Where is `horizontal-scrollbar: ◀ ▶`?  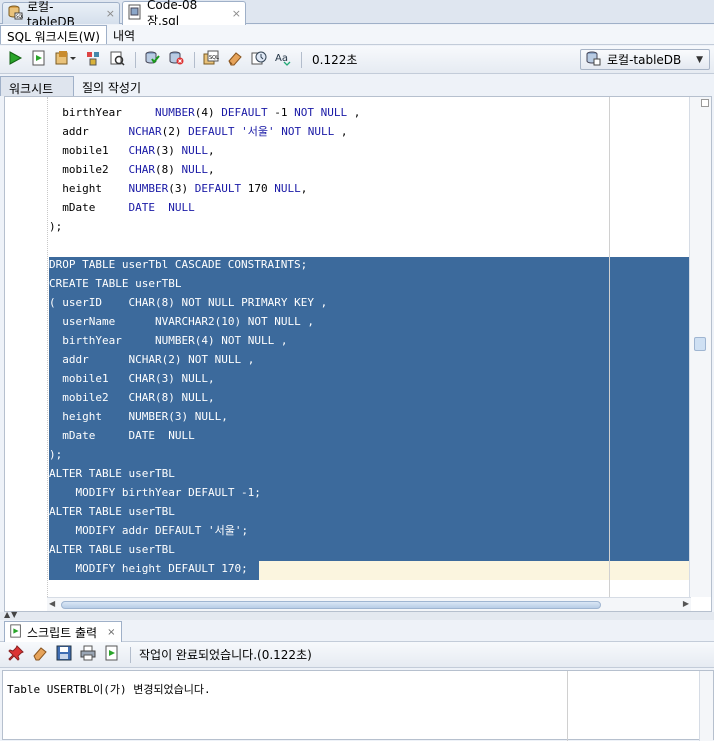
horizontal-scrollbar: ◀ ▶ is located at coordinates (369, 604).